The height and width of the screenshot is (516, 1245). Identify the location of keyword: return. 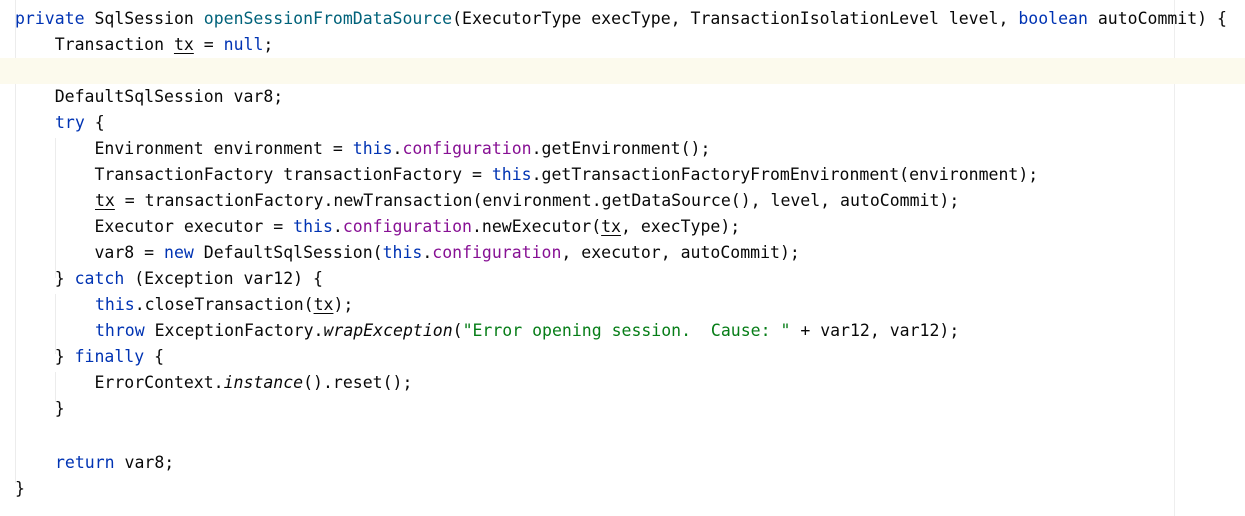
(85, 462).